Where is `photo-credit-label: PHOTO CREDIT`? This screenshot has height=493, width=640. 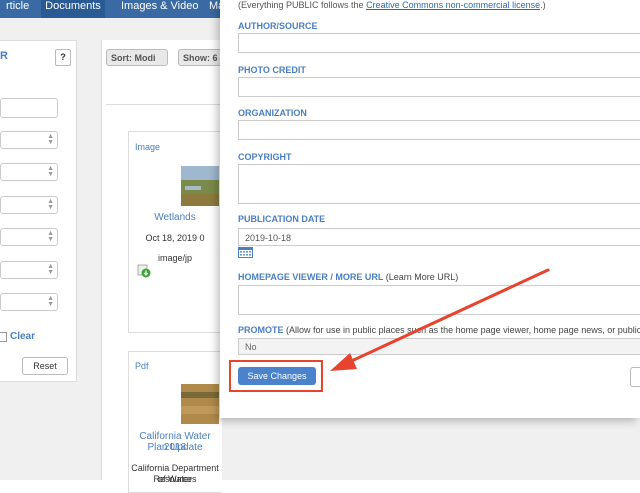 photo-credit-label: PHOTO CREDIT is located at coordinates (272, 70).